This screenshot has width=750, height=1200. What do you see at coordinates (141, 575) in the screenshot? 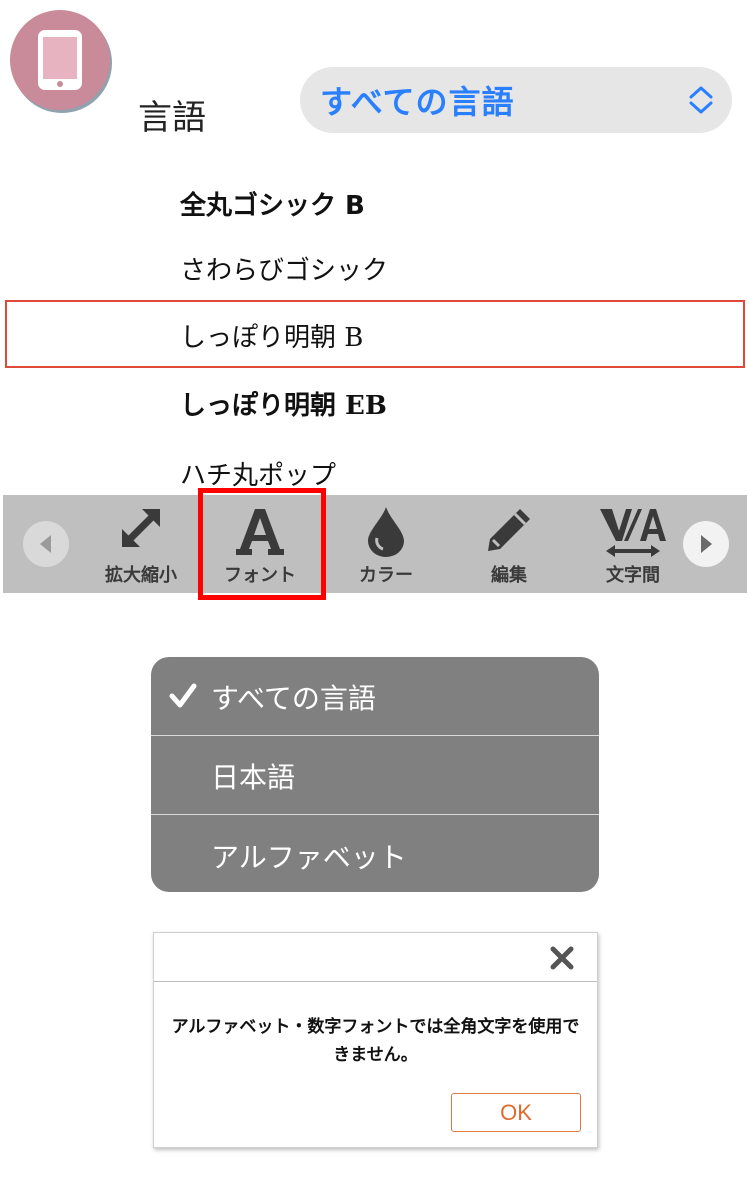
I see `tool-label: 拡大縮小` at bounding box center [141, 575].